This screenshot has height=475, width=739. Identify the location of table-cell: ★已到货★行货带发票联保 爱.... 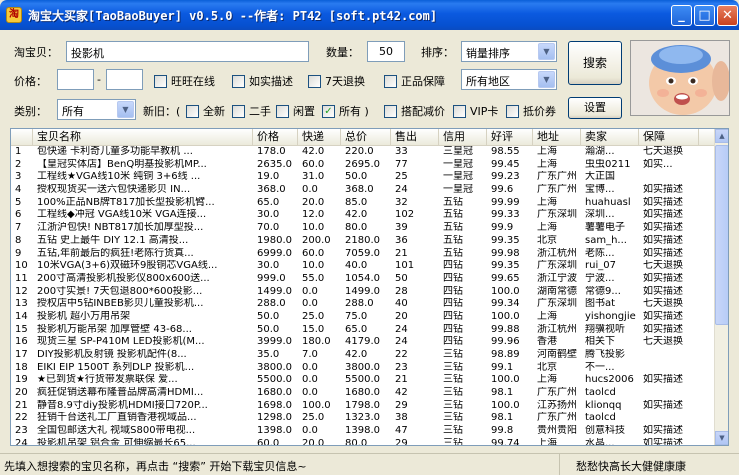
(107, 380).